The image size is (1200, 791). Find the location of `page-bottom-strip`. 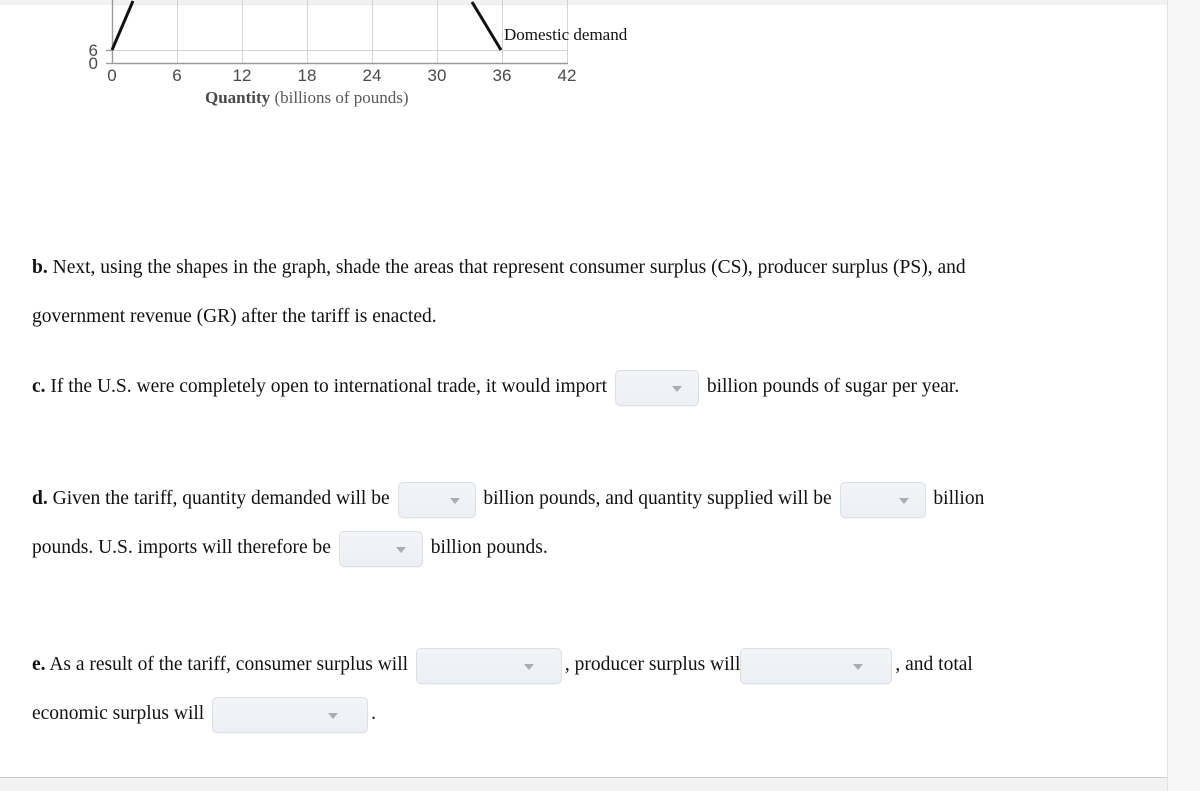

page-bottom-strip is located at coordinates (584, 784).